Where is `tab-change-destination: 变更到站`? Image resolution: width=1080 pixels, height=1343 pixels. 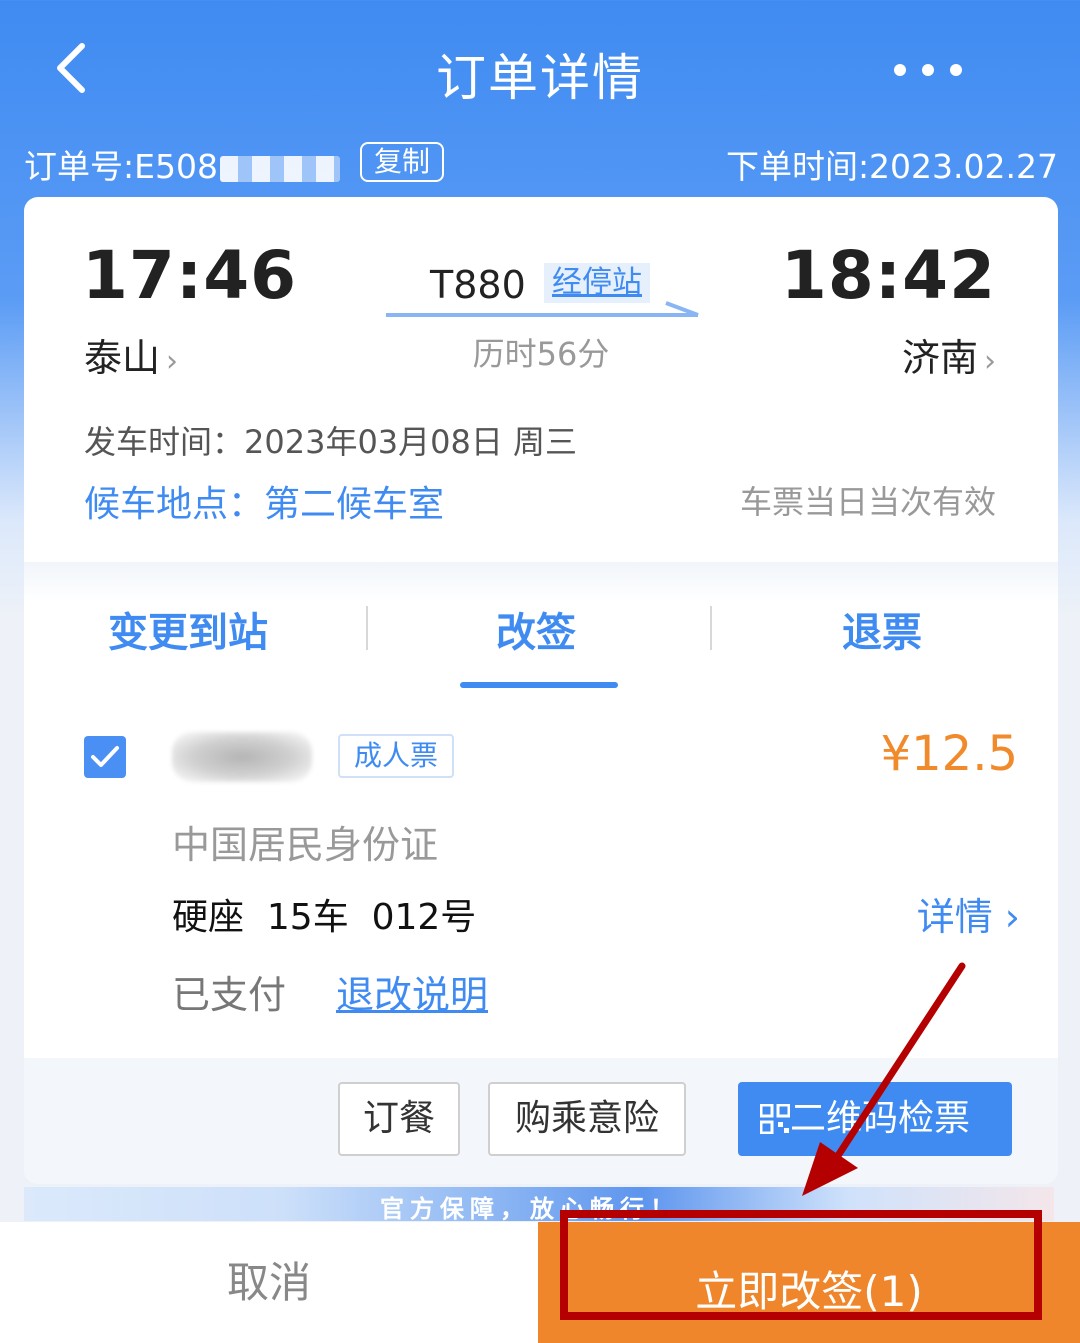
tab-change-destination: 变更到站 is located at coordinates (188, 629).